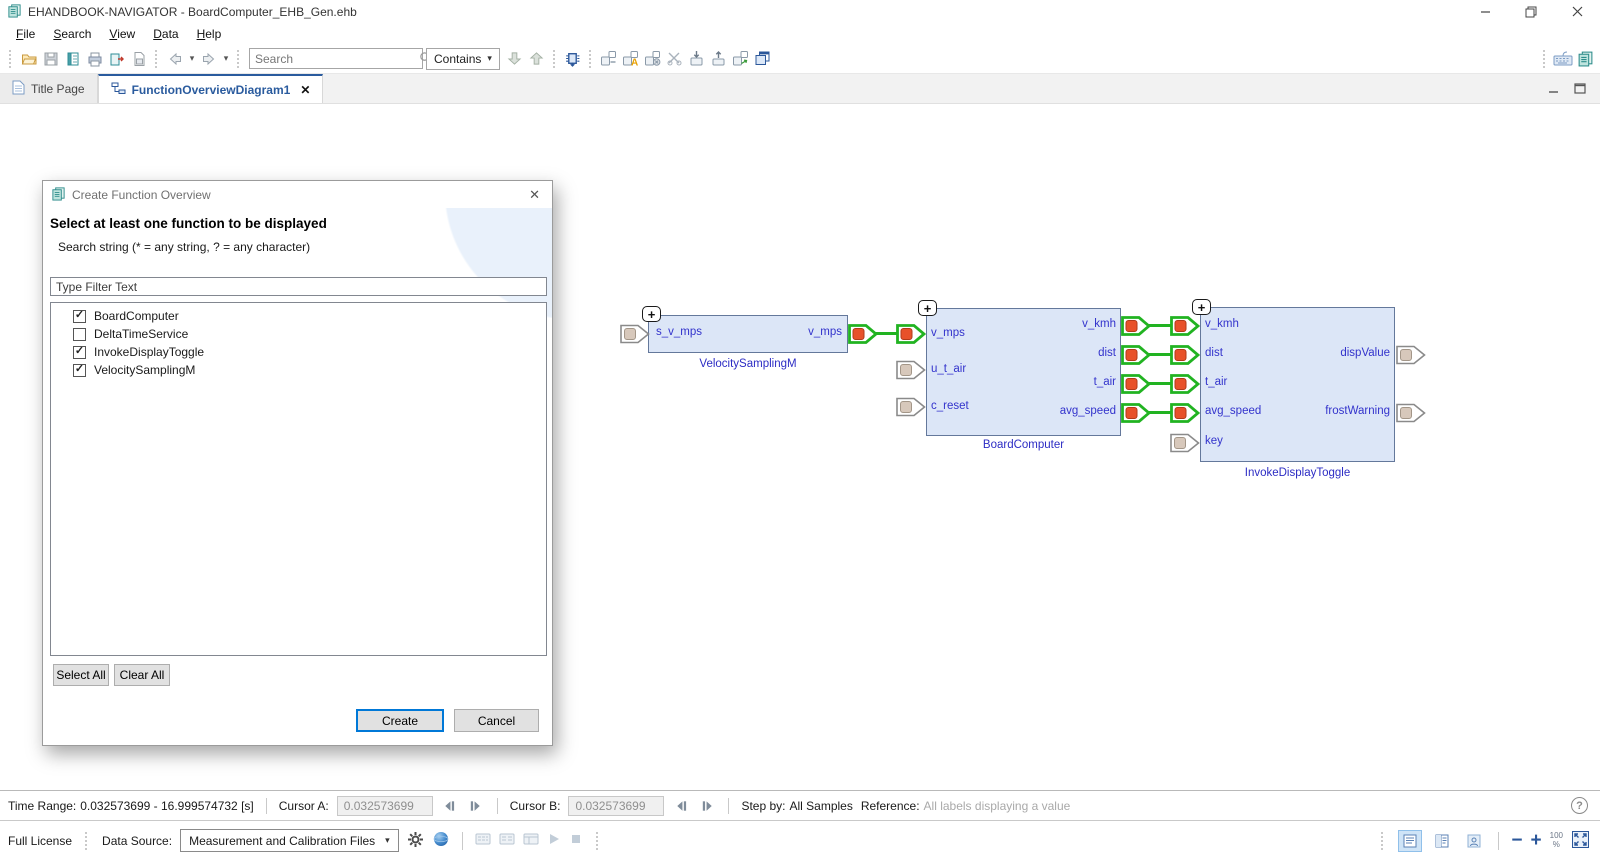 This screenshot has width=1600, height=860. What do you see at coordinates (192, 58) in the screenshot?
I see `back-history-caret-icon: ▾` at bounding box center [192, 58].